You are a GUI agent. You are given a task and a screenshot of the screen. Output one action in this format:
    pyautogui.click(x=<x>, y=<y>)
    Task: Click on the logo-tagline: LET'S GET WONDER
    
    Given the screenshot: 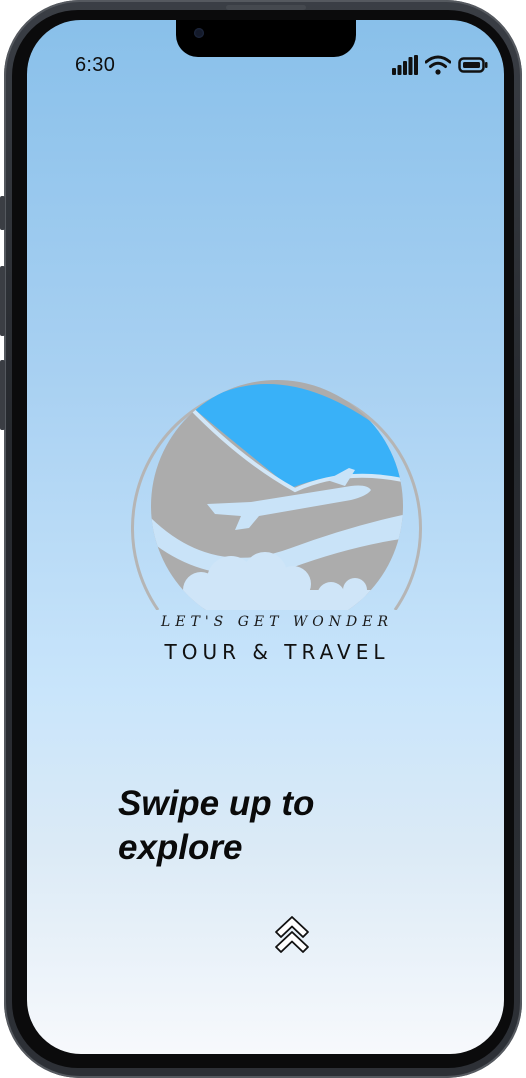 What is the action you would take?
    pyautogui.click(x=277, y=622)
    